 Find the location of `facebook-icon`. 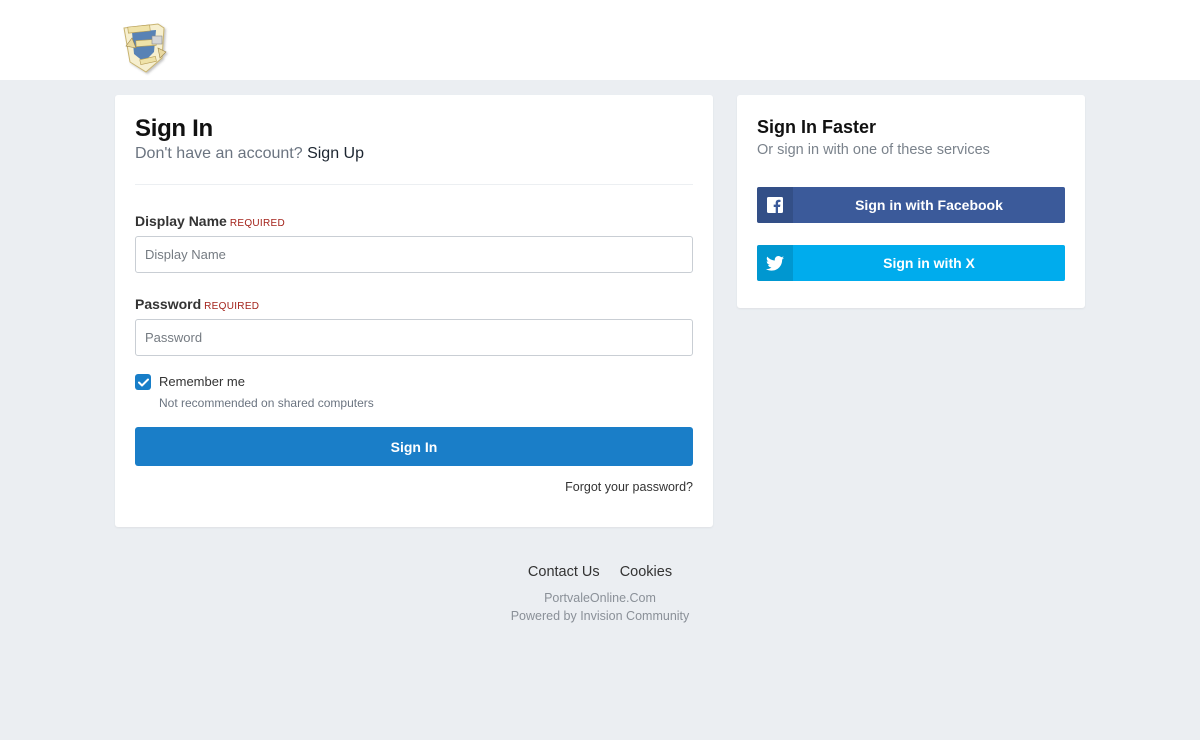

facebook-icon is located at coordinates (775, 205).